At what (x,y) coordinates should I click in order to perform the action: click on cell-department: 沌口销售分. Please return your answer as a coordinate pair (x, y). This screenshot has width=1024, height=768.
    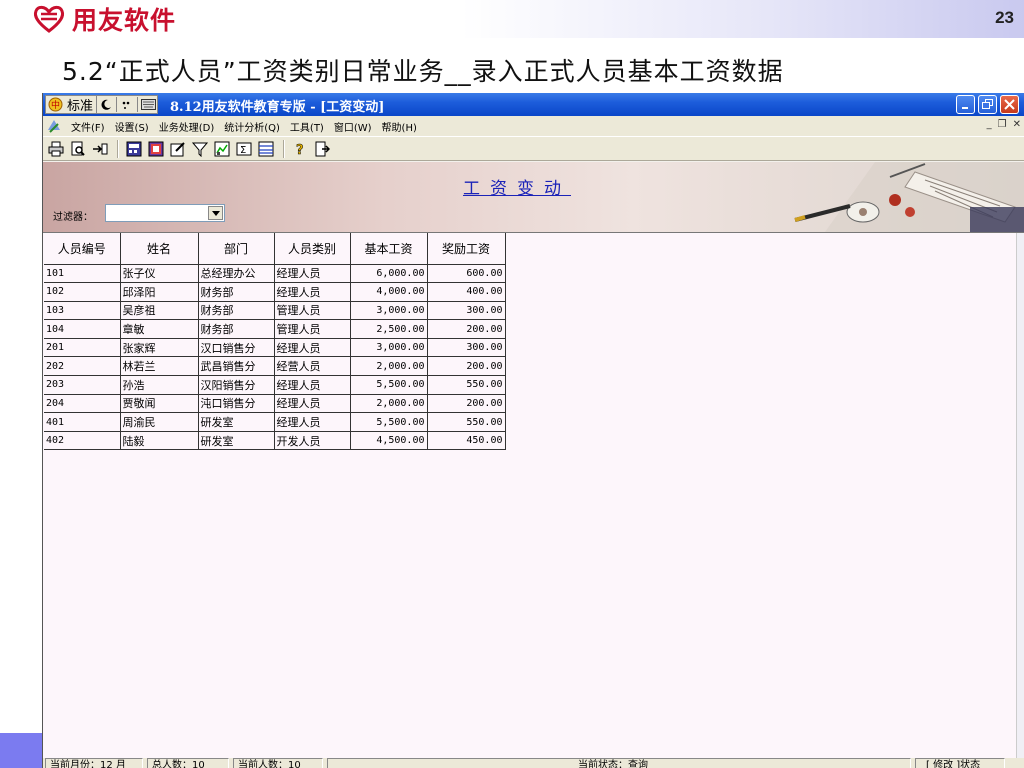
    Looking at the image, I should click on (236, 404).